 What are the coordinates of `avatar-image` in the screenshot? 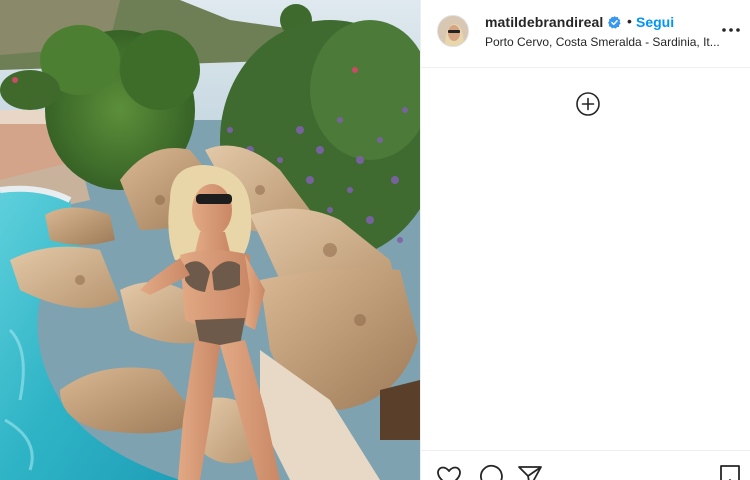 It's located at (453, 31).